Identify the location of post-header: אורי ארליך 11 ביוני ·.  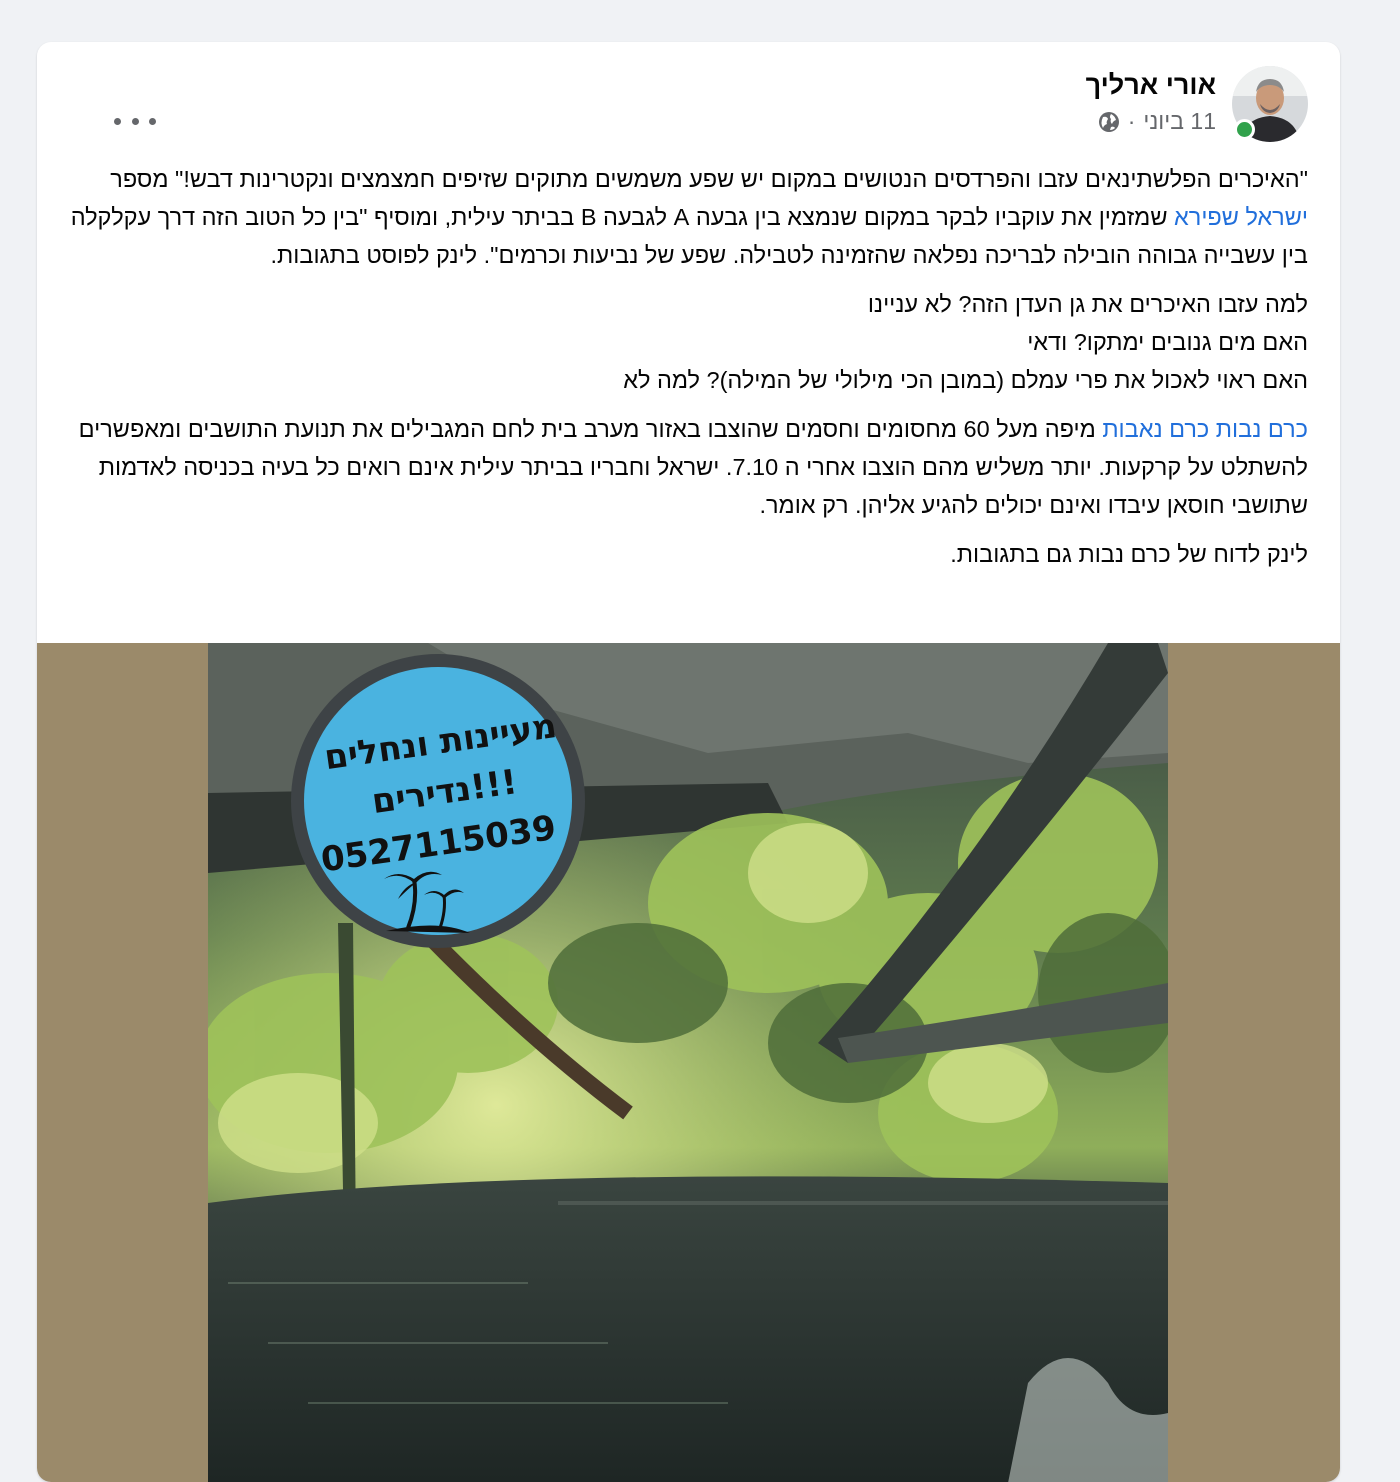
(690, 106).